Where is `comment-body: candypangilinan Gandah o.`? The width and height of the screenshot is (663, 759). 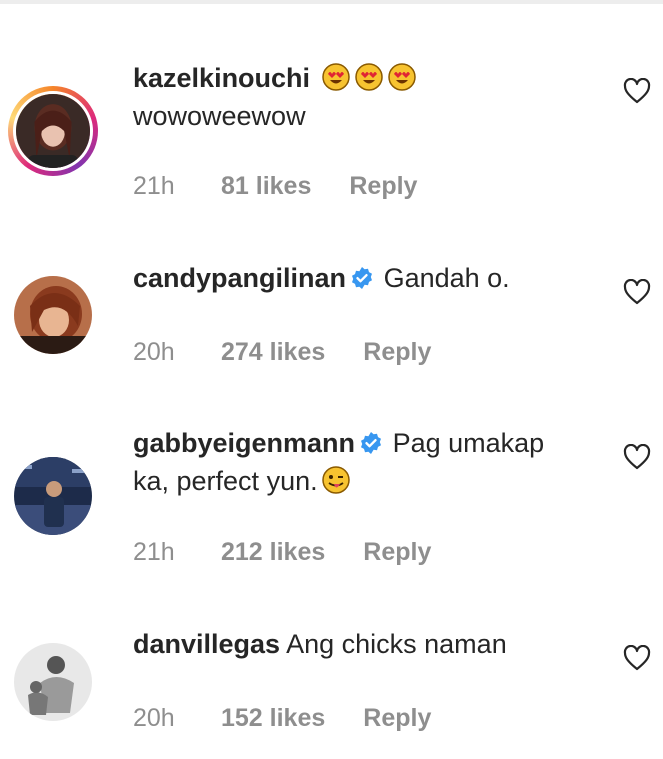 comment-body: candypangilinan Gandah o. is located at coordinates (353, 278).